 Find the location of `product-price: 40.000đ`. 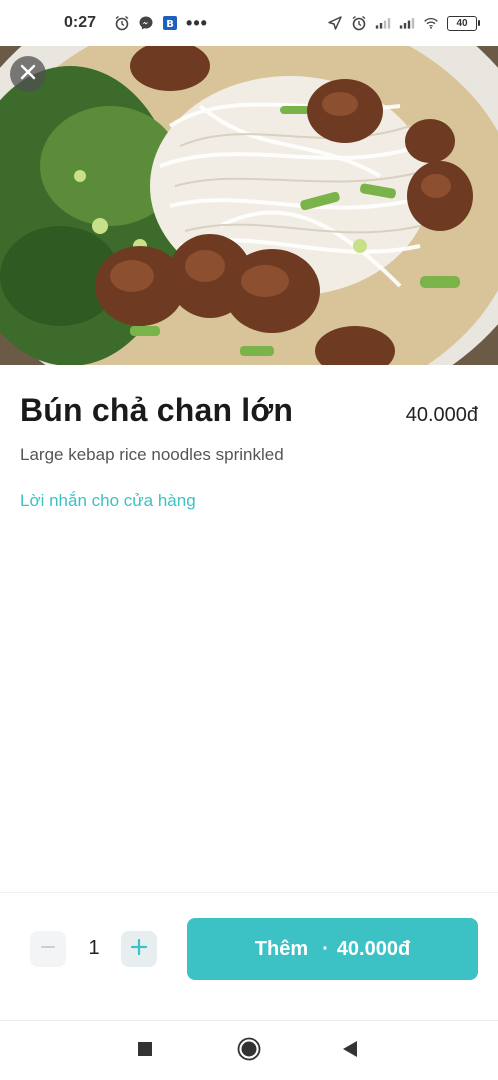

product-price: 40.000đ is located at coordinates (441, 415).